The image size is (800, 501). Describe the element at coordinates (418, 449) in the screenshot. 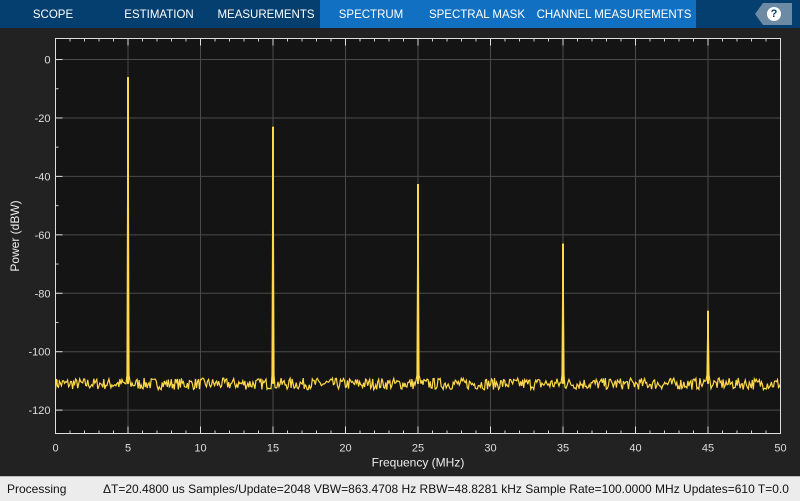

I see `x-tick-label: 25` at that location.